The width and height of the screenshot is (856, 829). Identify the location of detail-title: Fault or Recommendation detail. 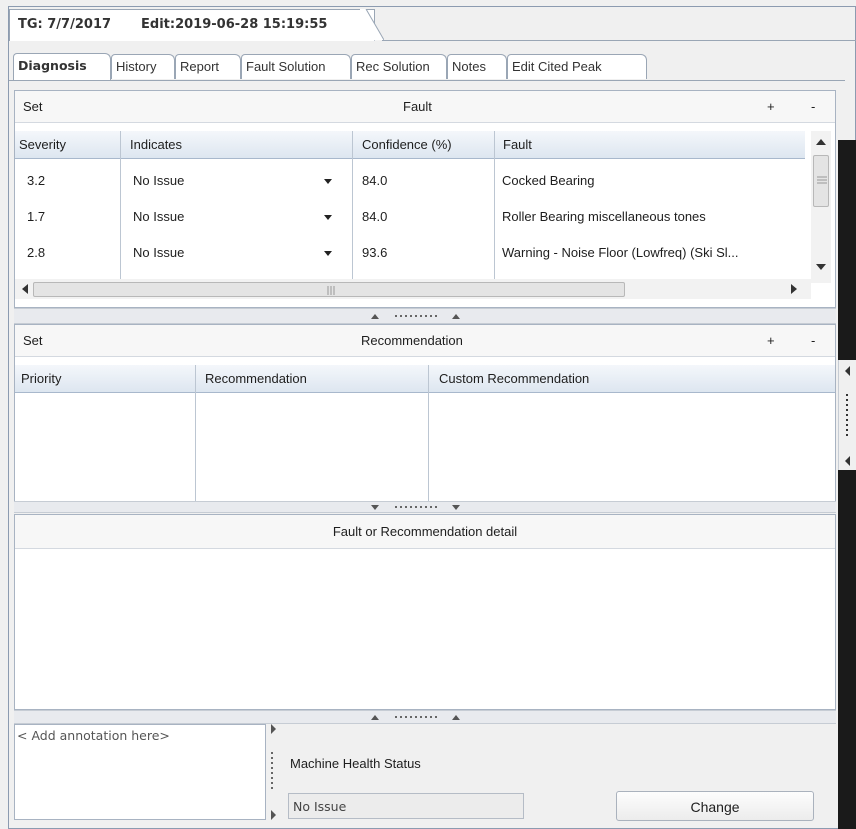
(425, 531).